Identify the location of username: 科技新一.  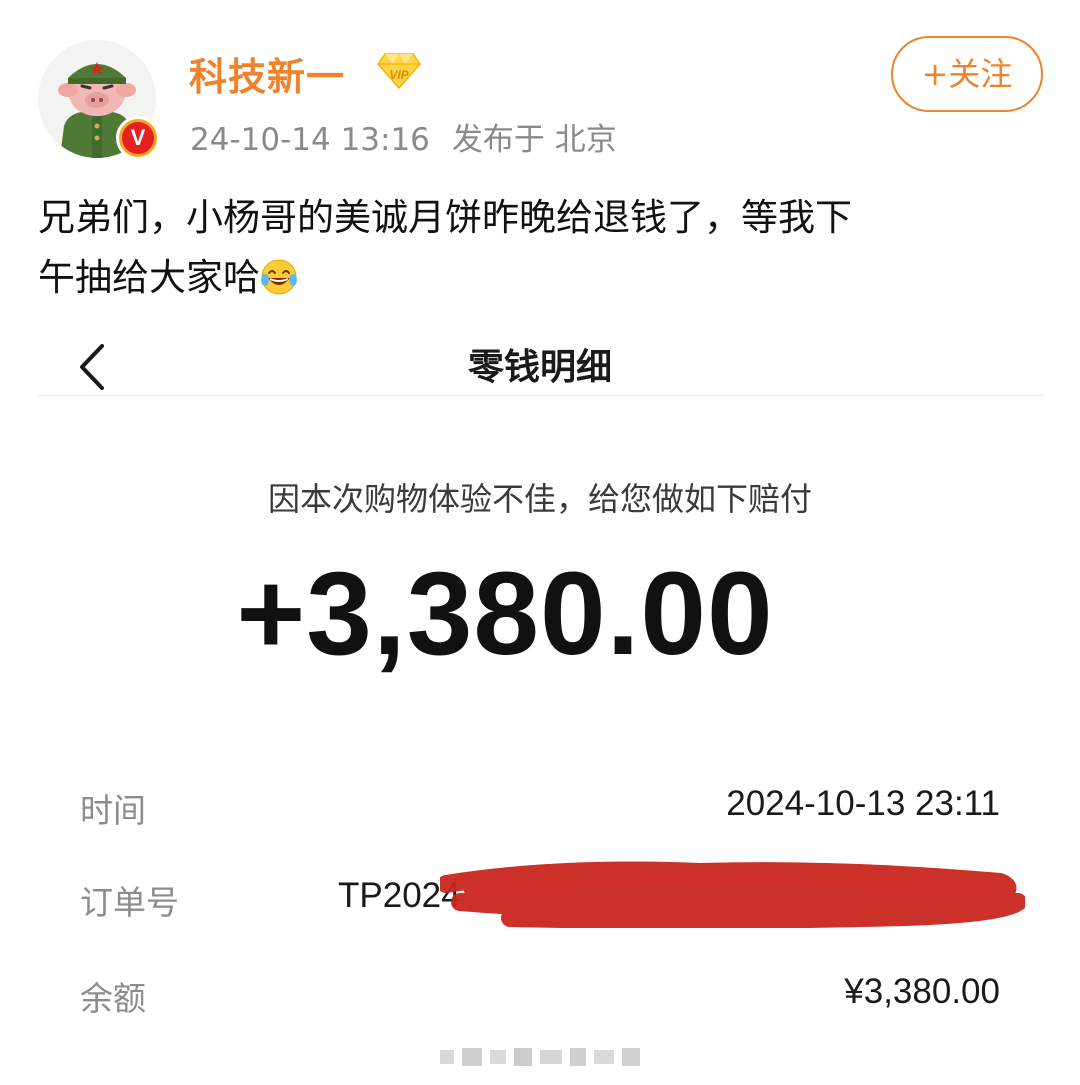
(267, 73).